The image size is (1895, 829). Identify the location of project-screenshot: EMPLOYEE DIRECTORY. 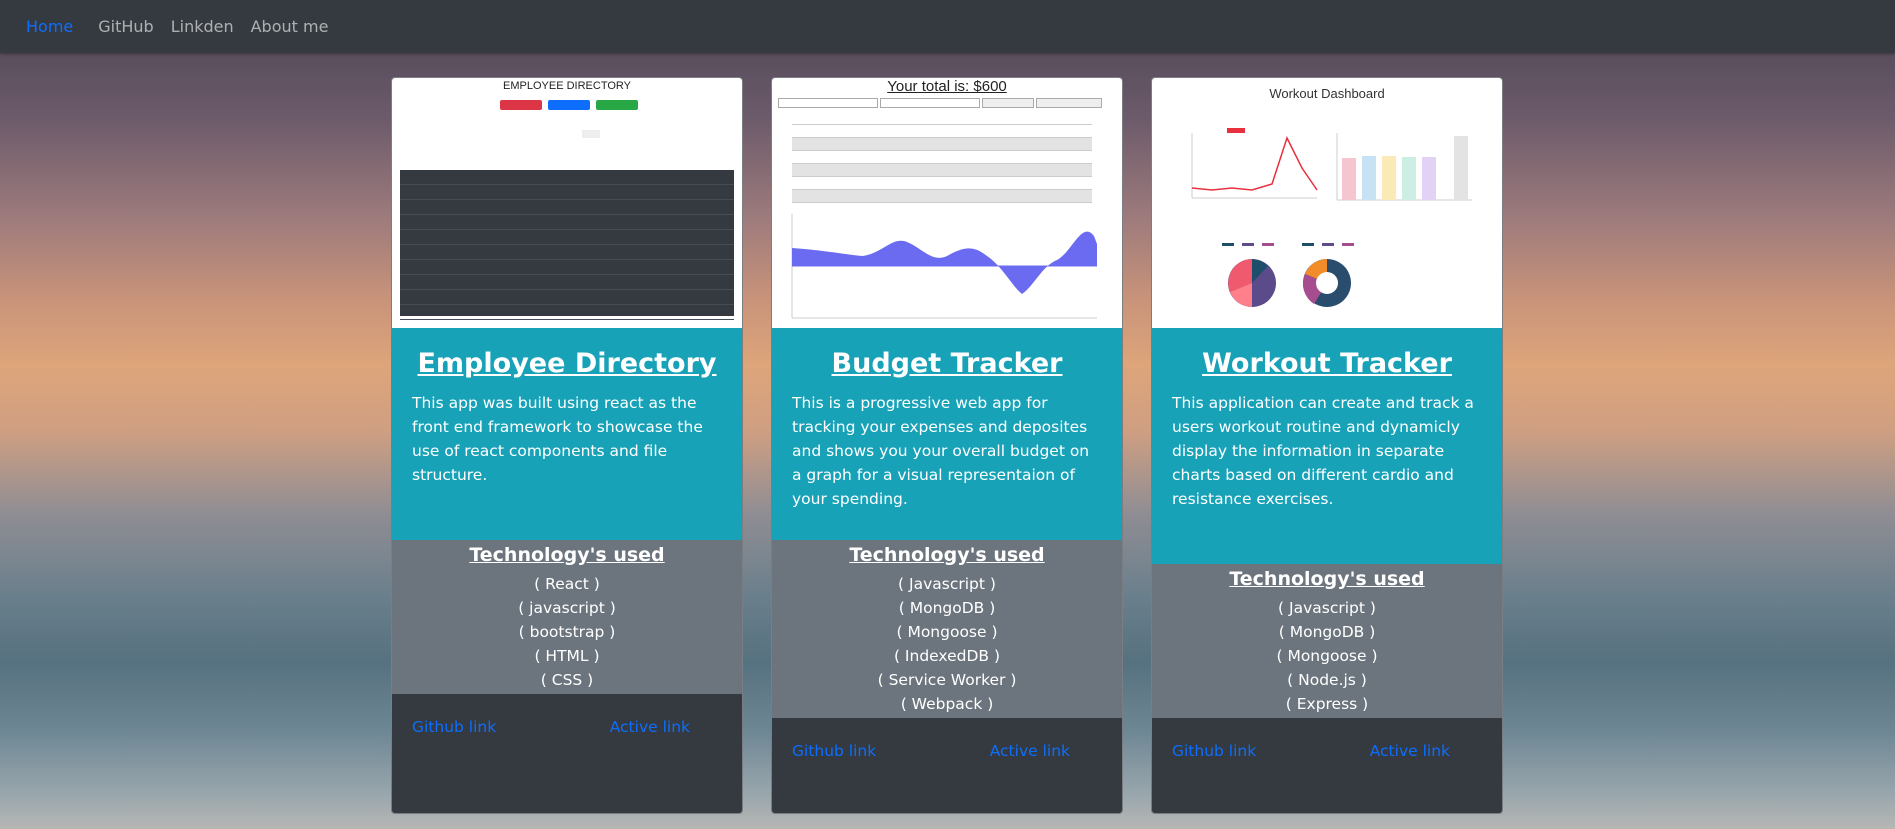
(567, 203).